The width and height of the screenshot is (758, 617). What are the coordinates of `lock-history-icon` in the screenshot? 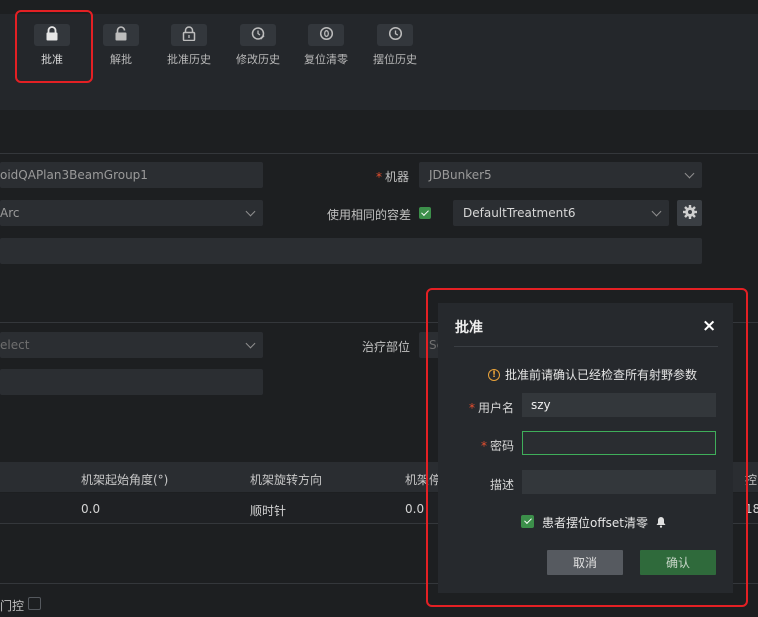 It's located at (189, 35).